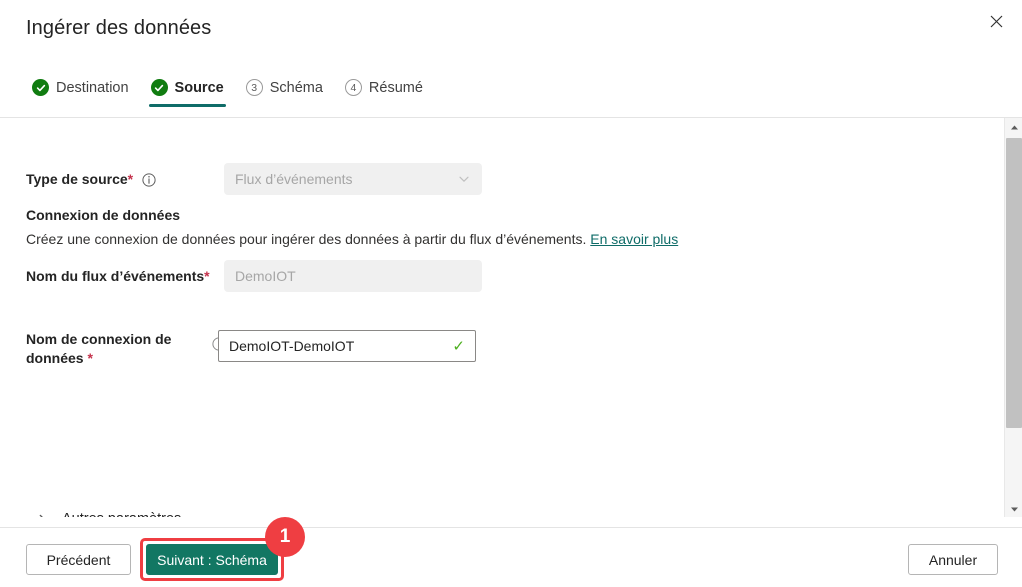 The width and height of the screenshot is (1022, 587). I want to click on scroll-down-icon, so click(1014, 509).